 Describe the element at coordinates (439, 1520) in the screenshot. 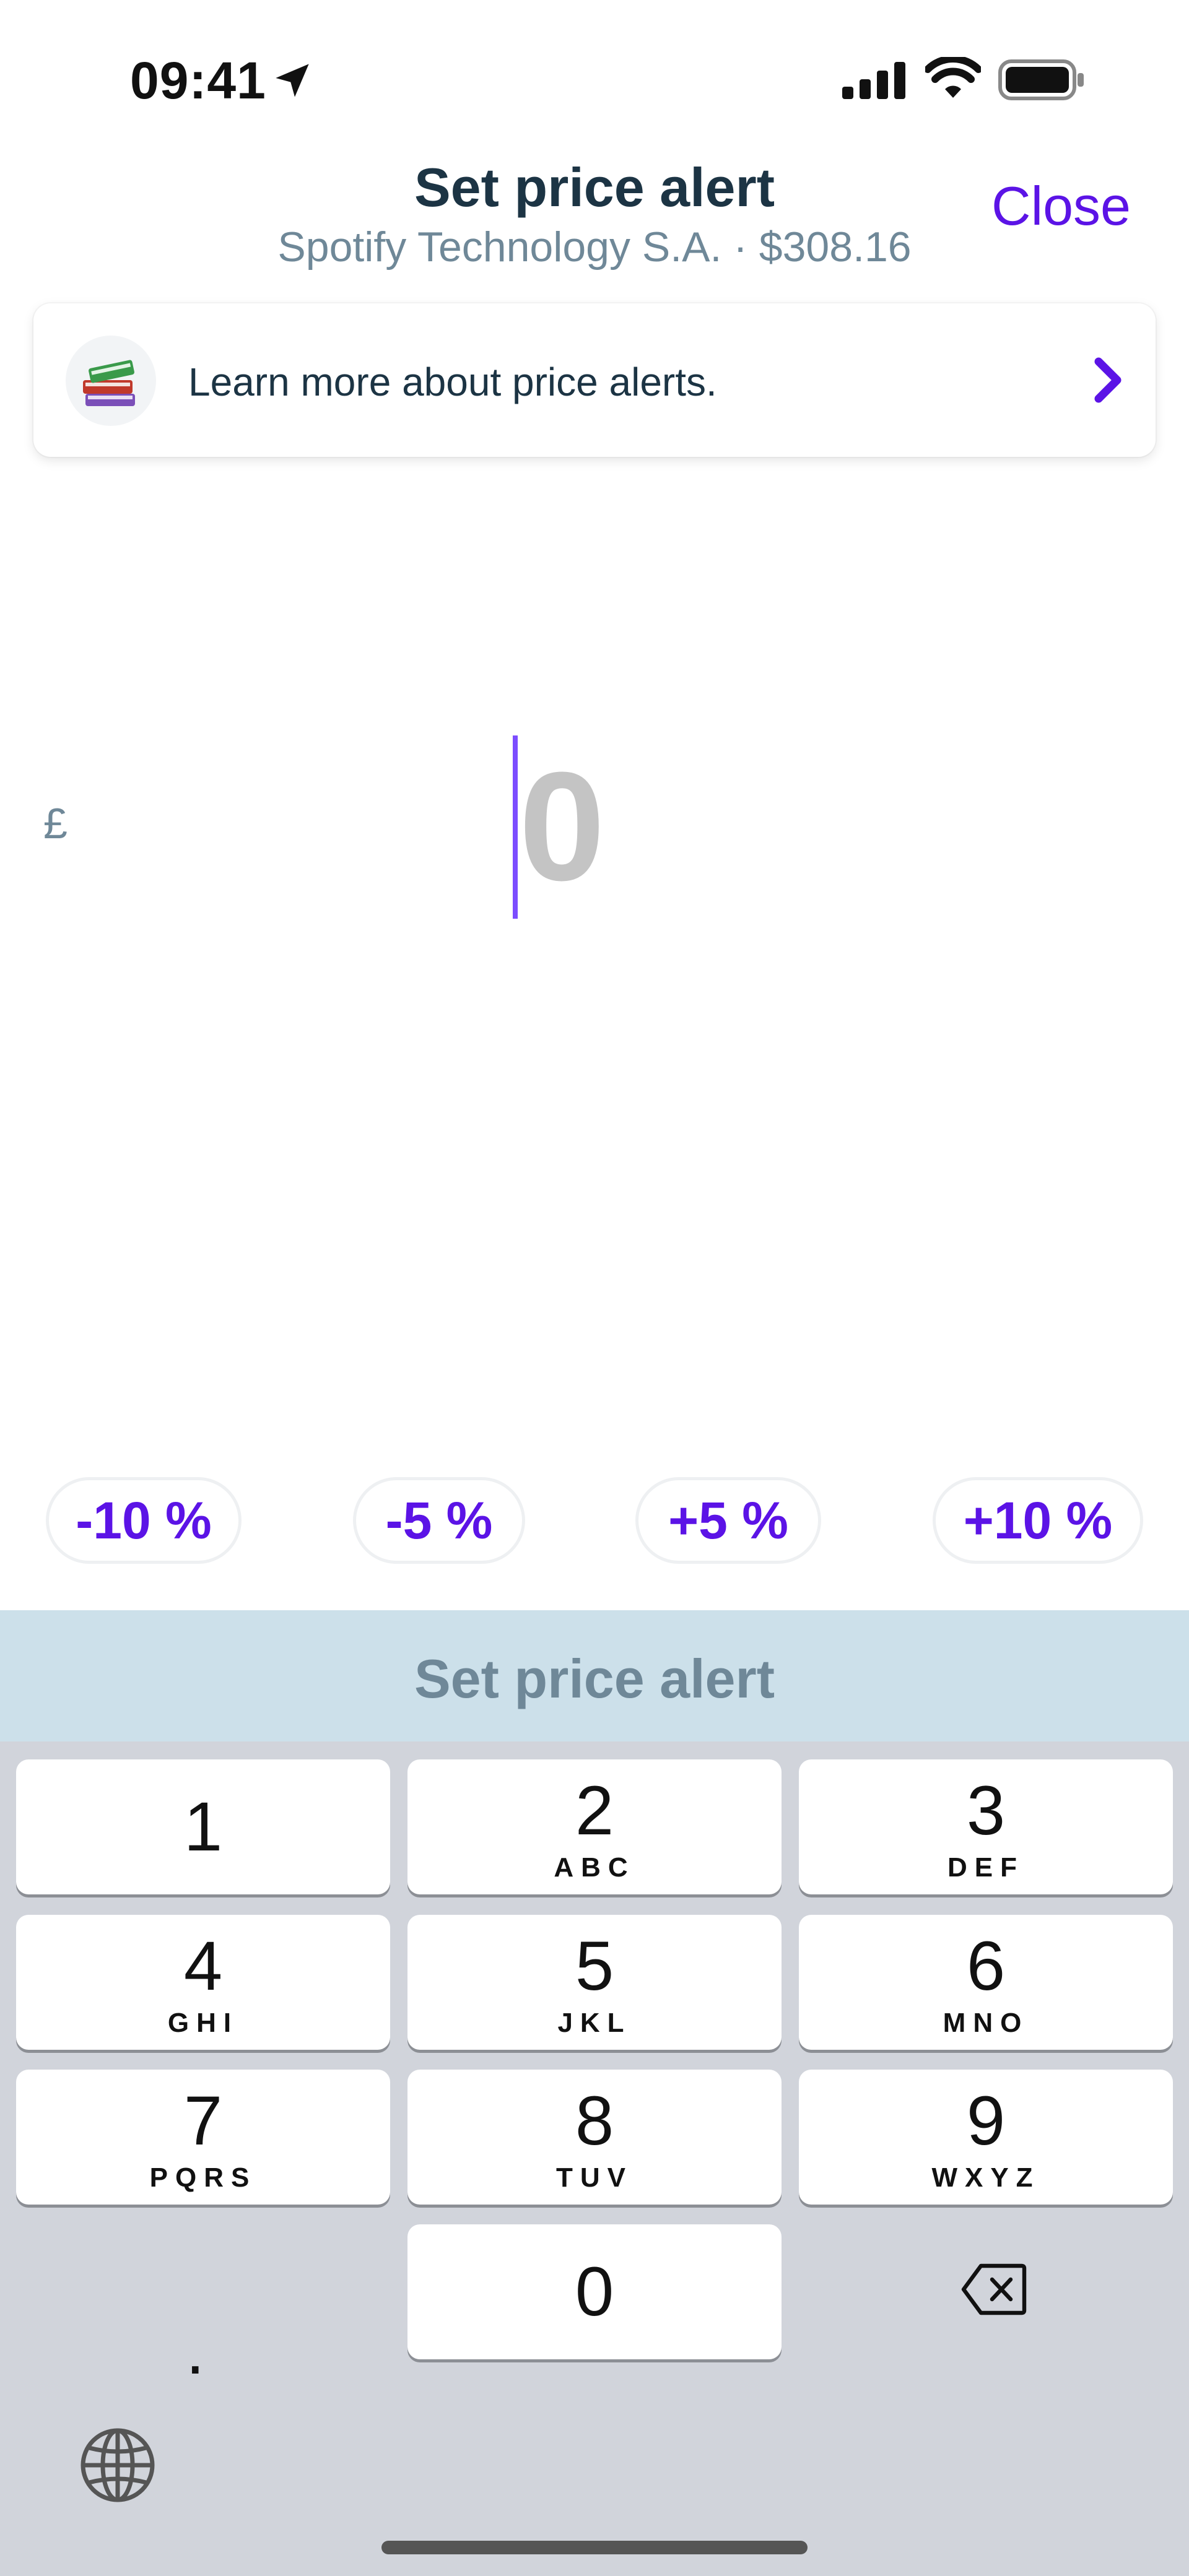

I see `minus-5-percent-button: -5 %` at that location.